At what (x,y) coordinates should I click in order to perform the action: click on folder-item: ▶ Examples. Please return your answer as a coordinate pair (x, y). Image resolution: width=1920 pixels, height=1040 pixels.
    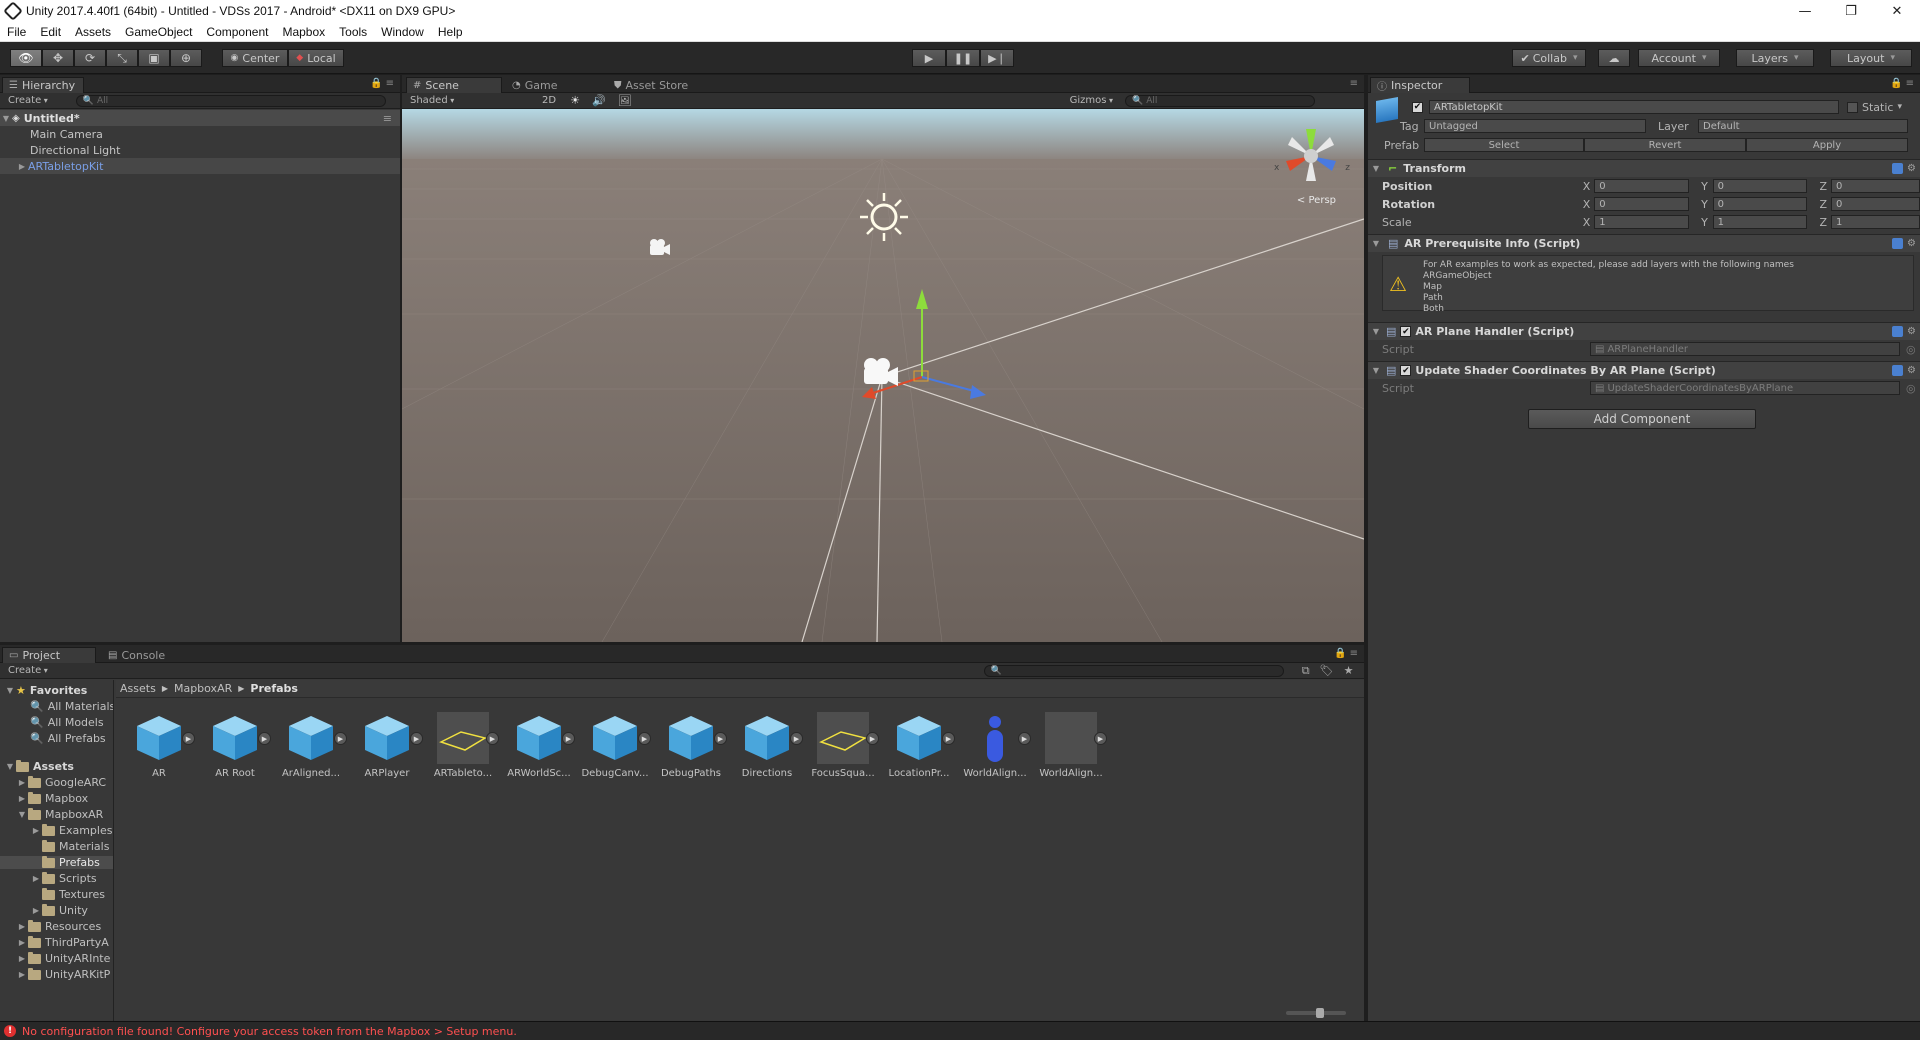
    Looking at the image, I should click on (71, 830).